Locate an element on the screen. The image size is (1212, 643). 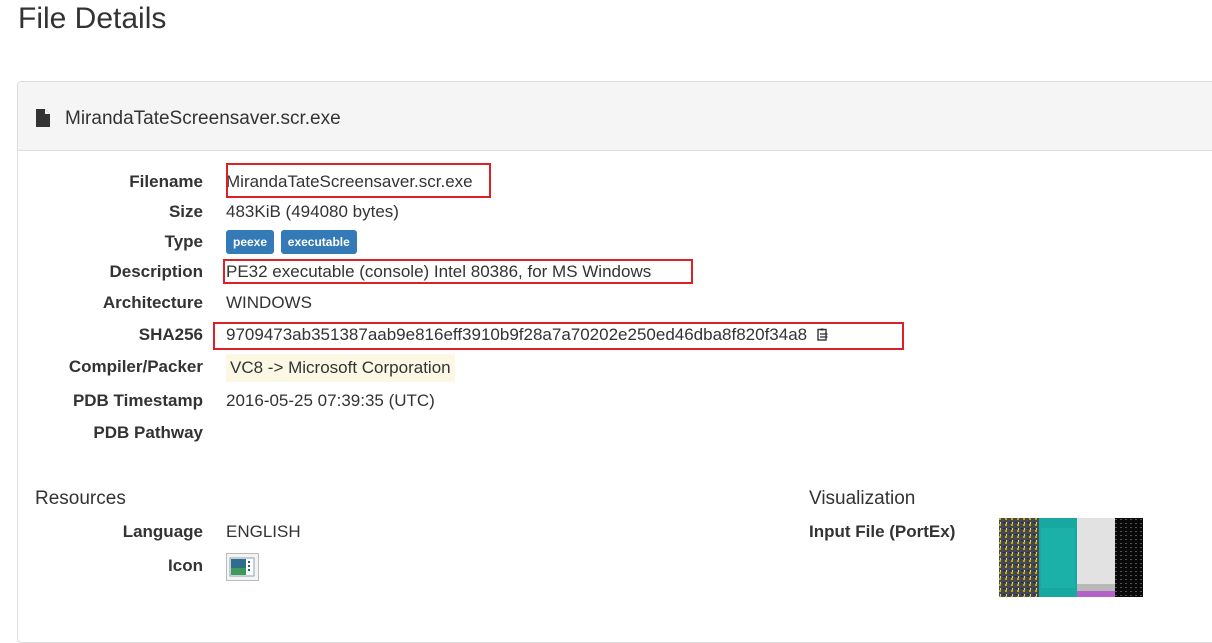
size-value: 483KiB (494080 bytes) is located at coordinates (312, 211).